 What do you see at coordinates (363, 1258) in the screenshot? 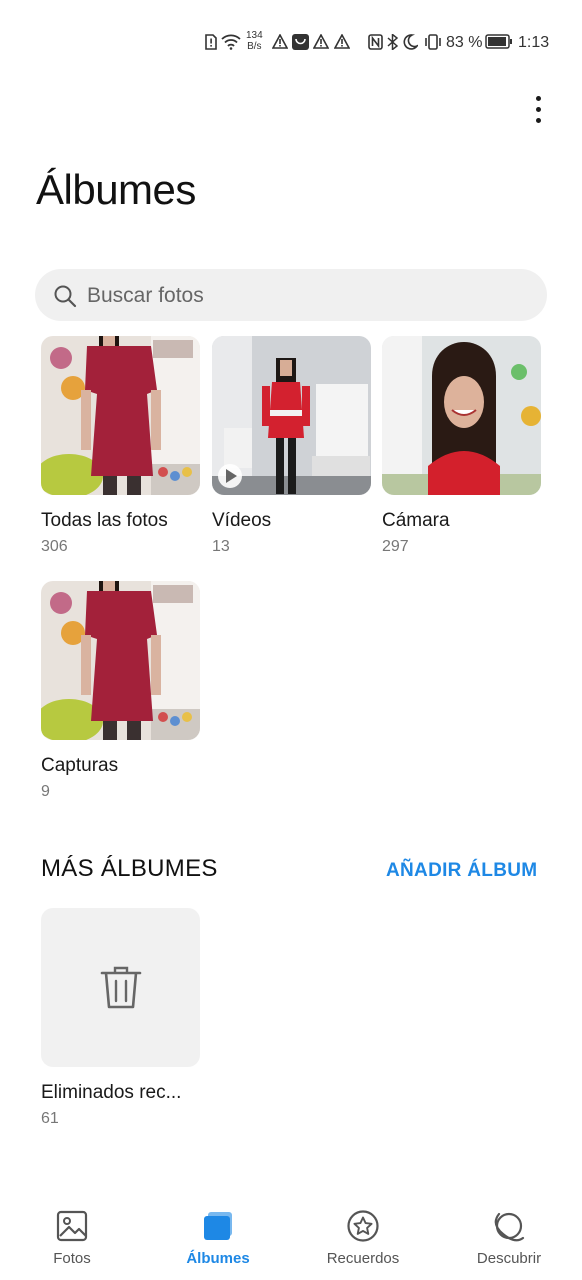
I see `nav-label: Recuerdos` at bounding box center [363, 1258].